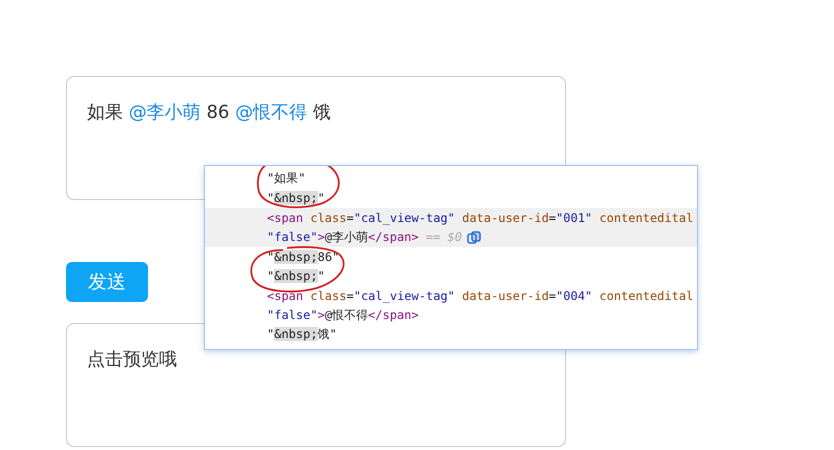 Image resolution: width=834 pixels, height=450 pixels. What do you see at coordinates (286, 179) in the screenshot?
I see `code-line: "如果"` at bounding box center [286, 179].